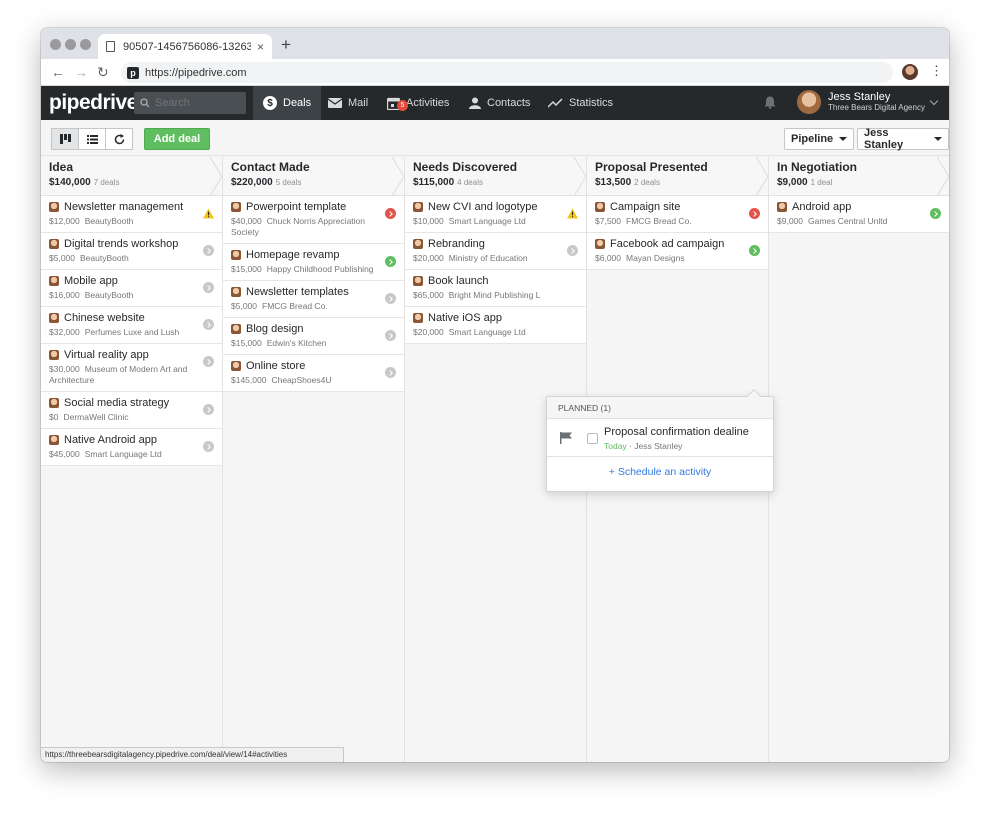 Image resolution: width=990 pixels, height=816 pixels. I want to click on stage-summary: $220,000 5 deals, so click(266, 182).